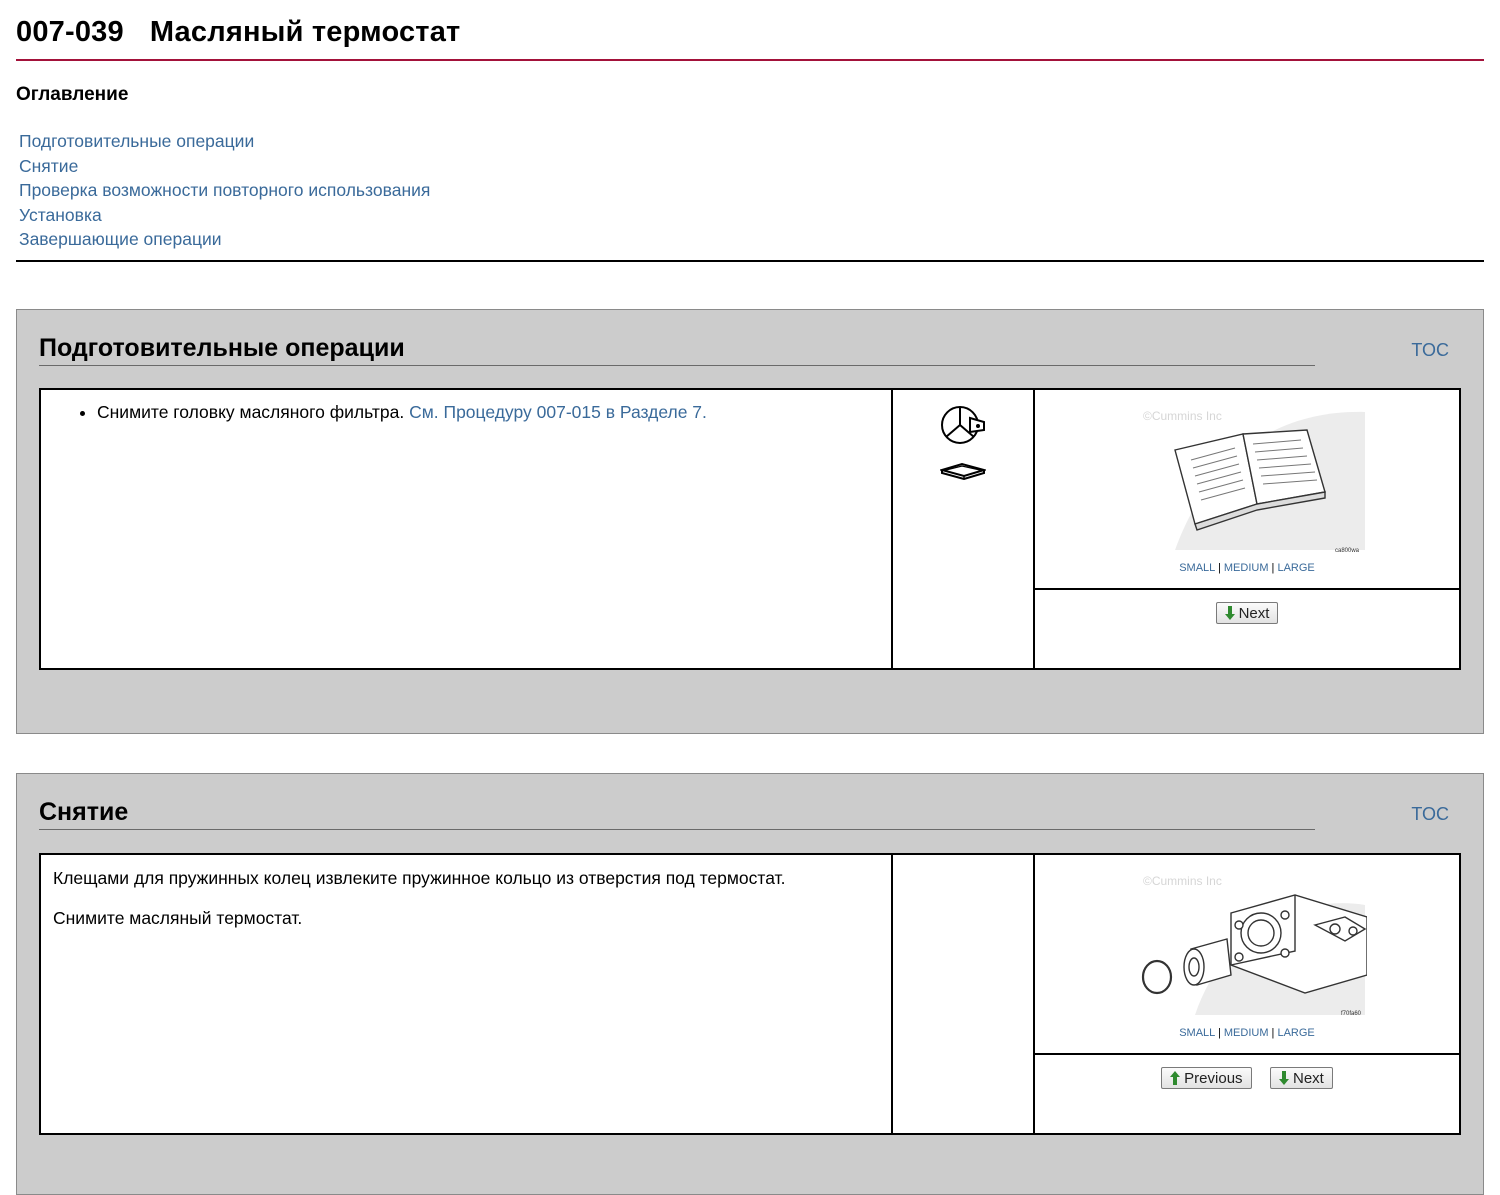 The image size is (1500, 1195). I want to click on doc-number: 007-039, so click(70, 32).